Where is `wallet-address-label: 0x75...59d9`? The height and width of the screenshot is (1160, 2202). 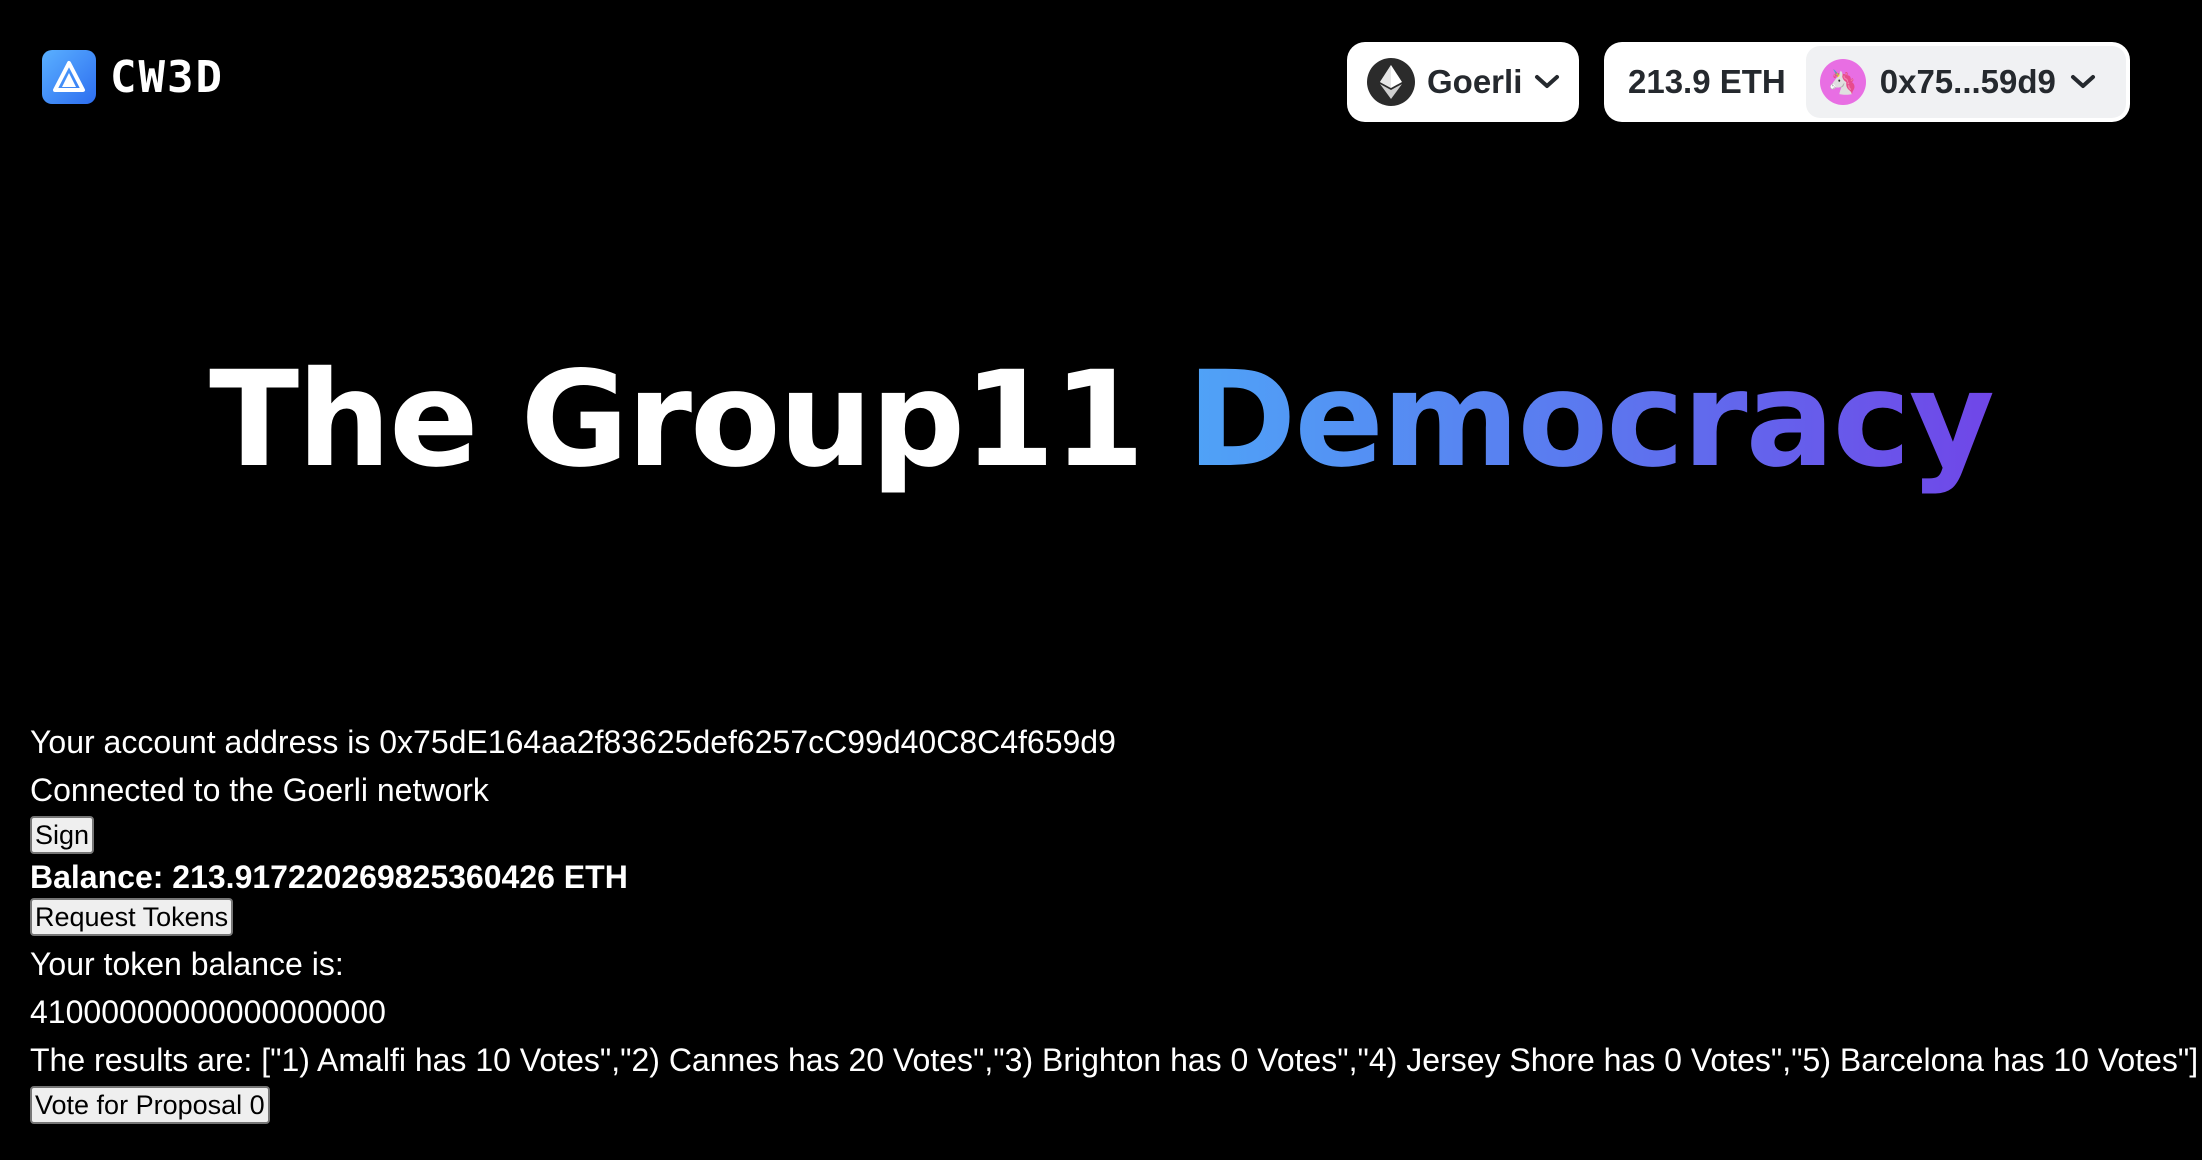 wallet-address-label: 0x75...59d9 is located at coordinates (1967, 81).